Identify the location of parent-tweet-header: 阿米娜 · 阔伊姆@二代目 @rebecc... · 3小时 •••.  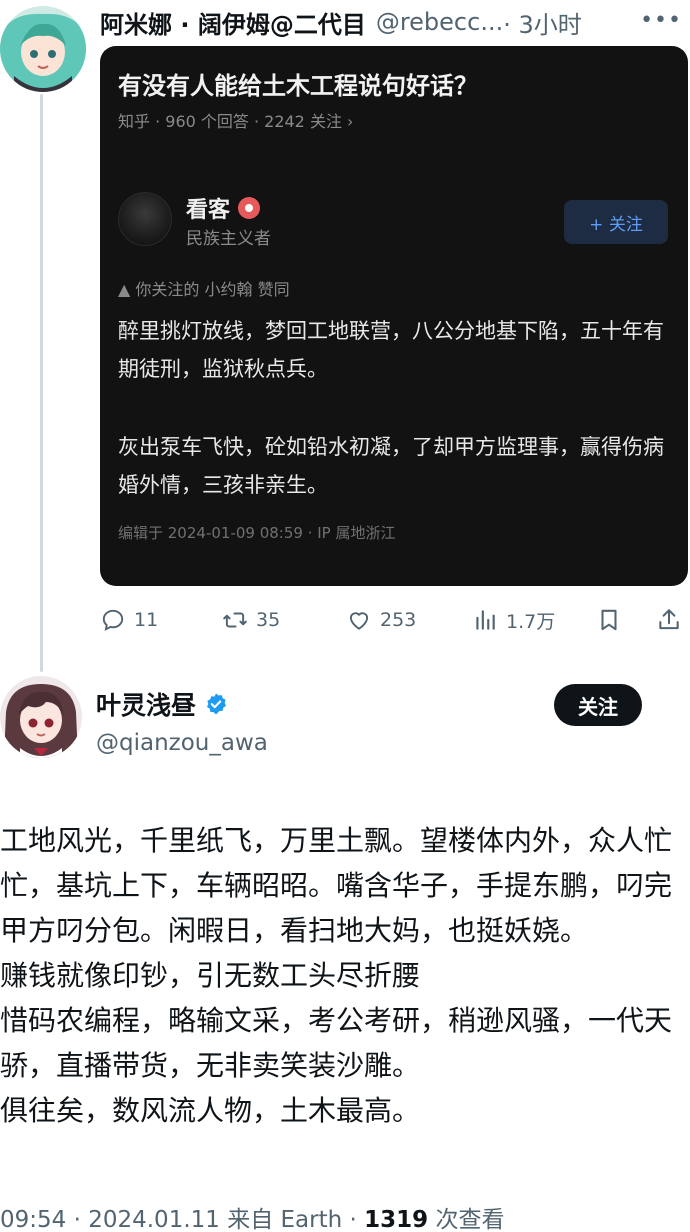
(395, 22).